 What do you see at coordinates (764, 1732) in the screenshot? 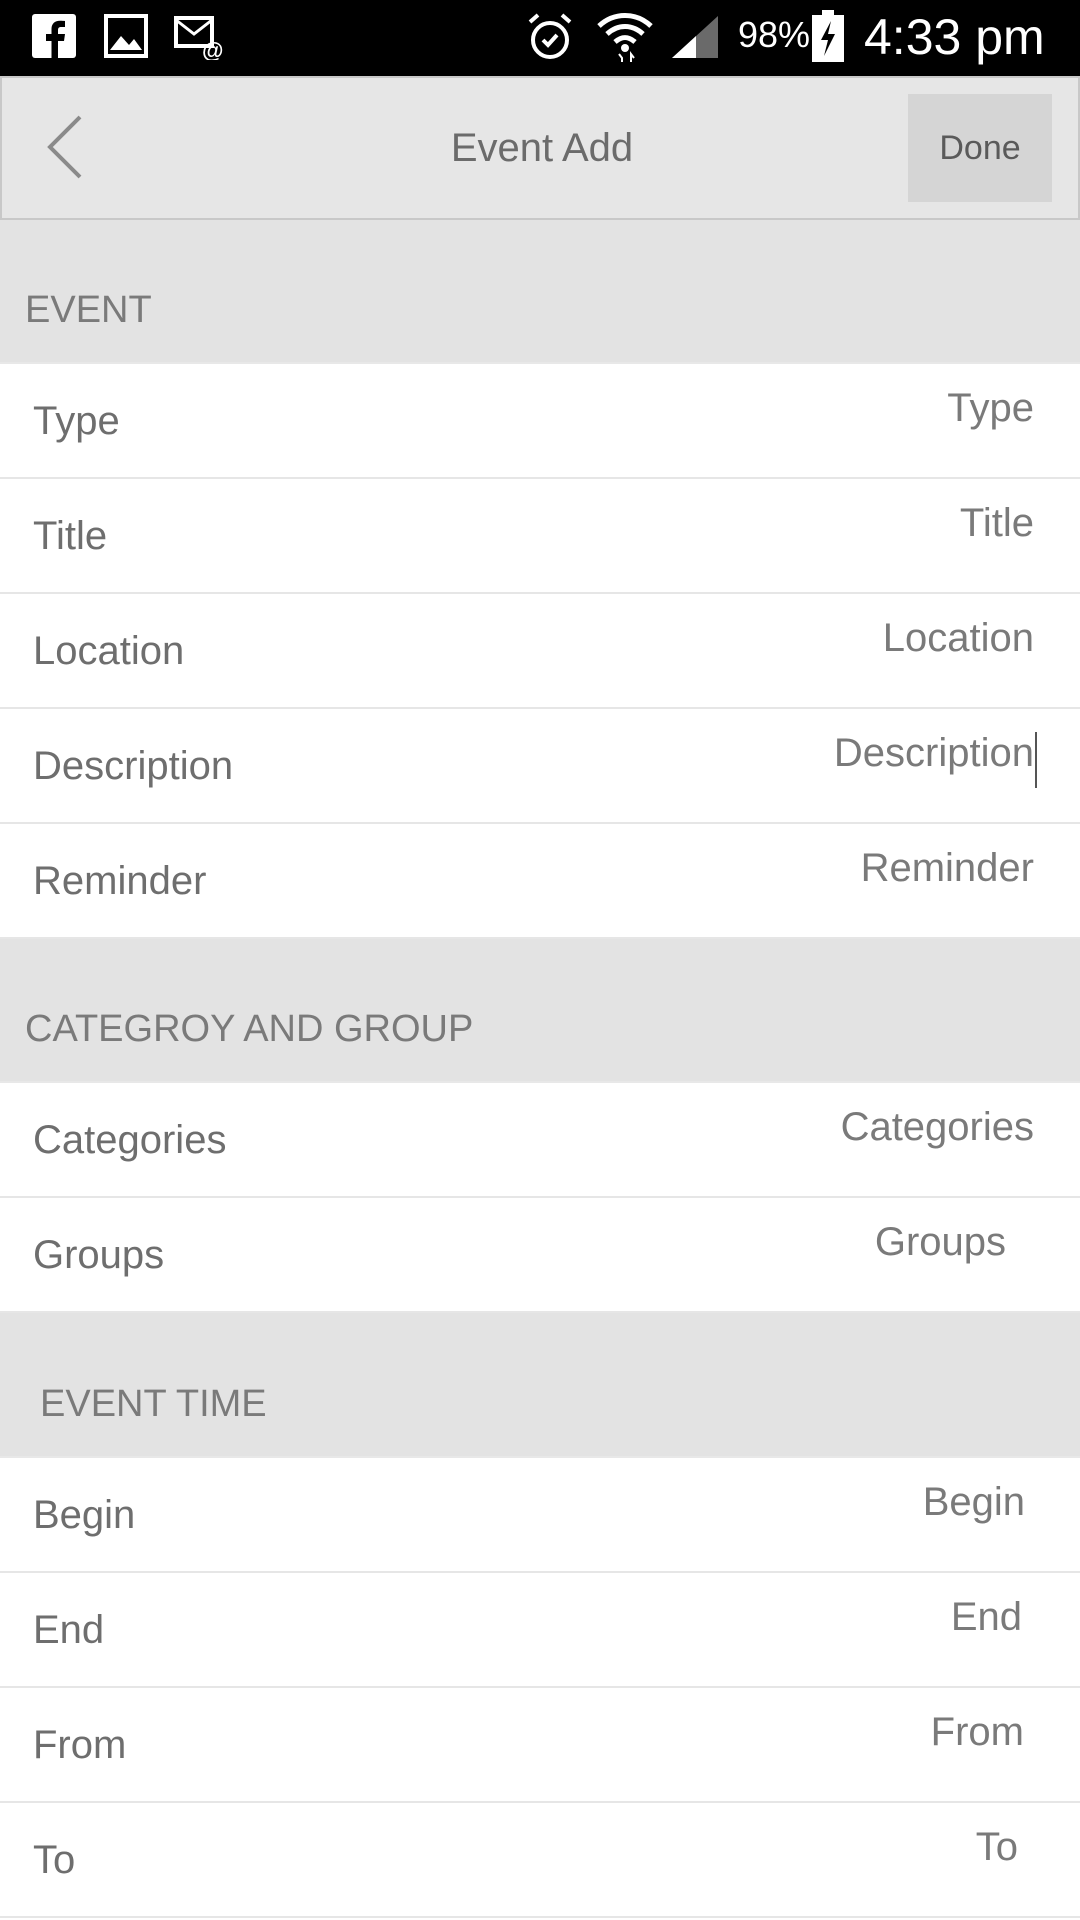
I see `from-input` at bounding box center [764, 1732].